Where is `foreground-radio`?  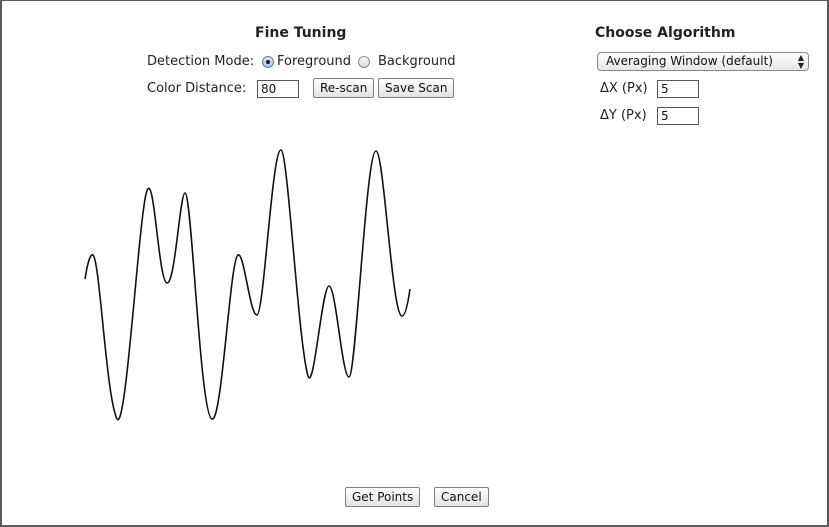 foreground-radio is located at coordinates (268, 62).